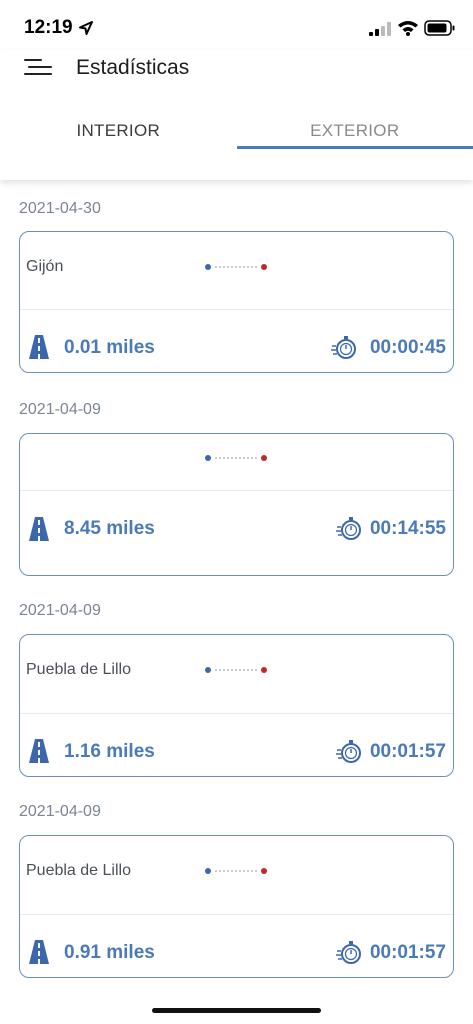  What do you see at coordinates (408, 28) in the screenshot?
I see `wifi-icon` at bounding box center [408, 28].